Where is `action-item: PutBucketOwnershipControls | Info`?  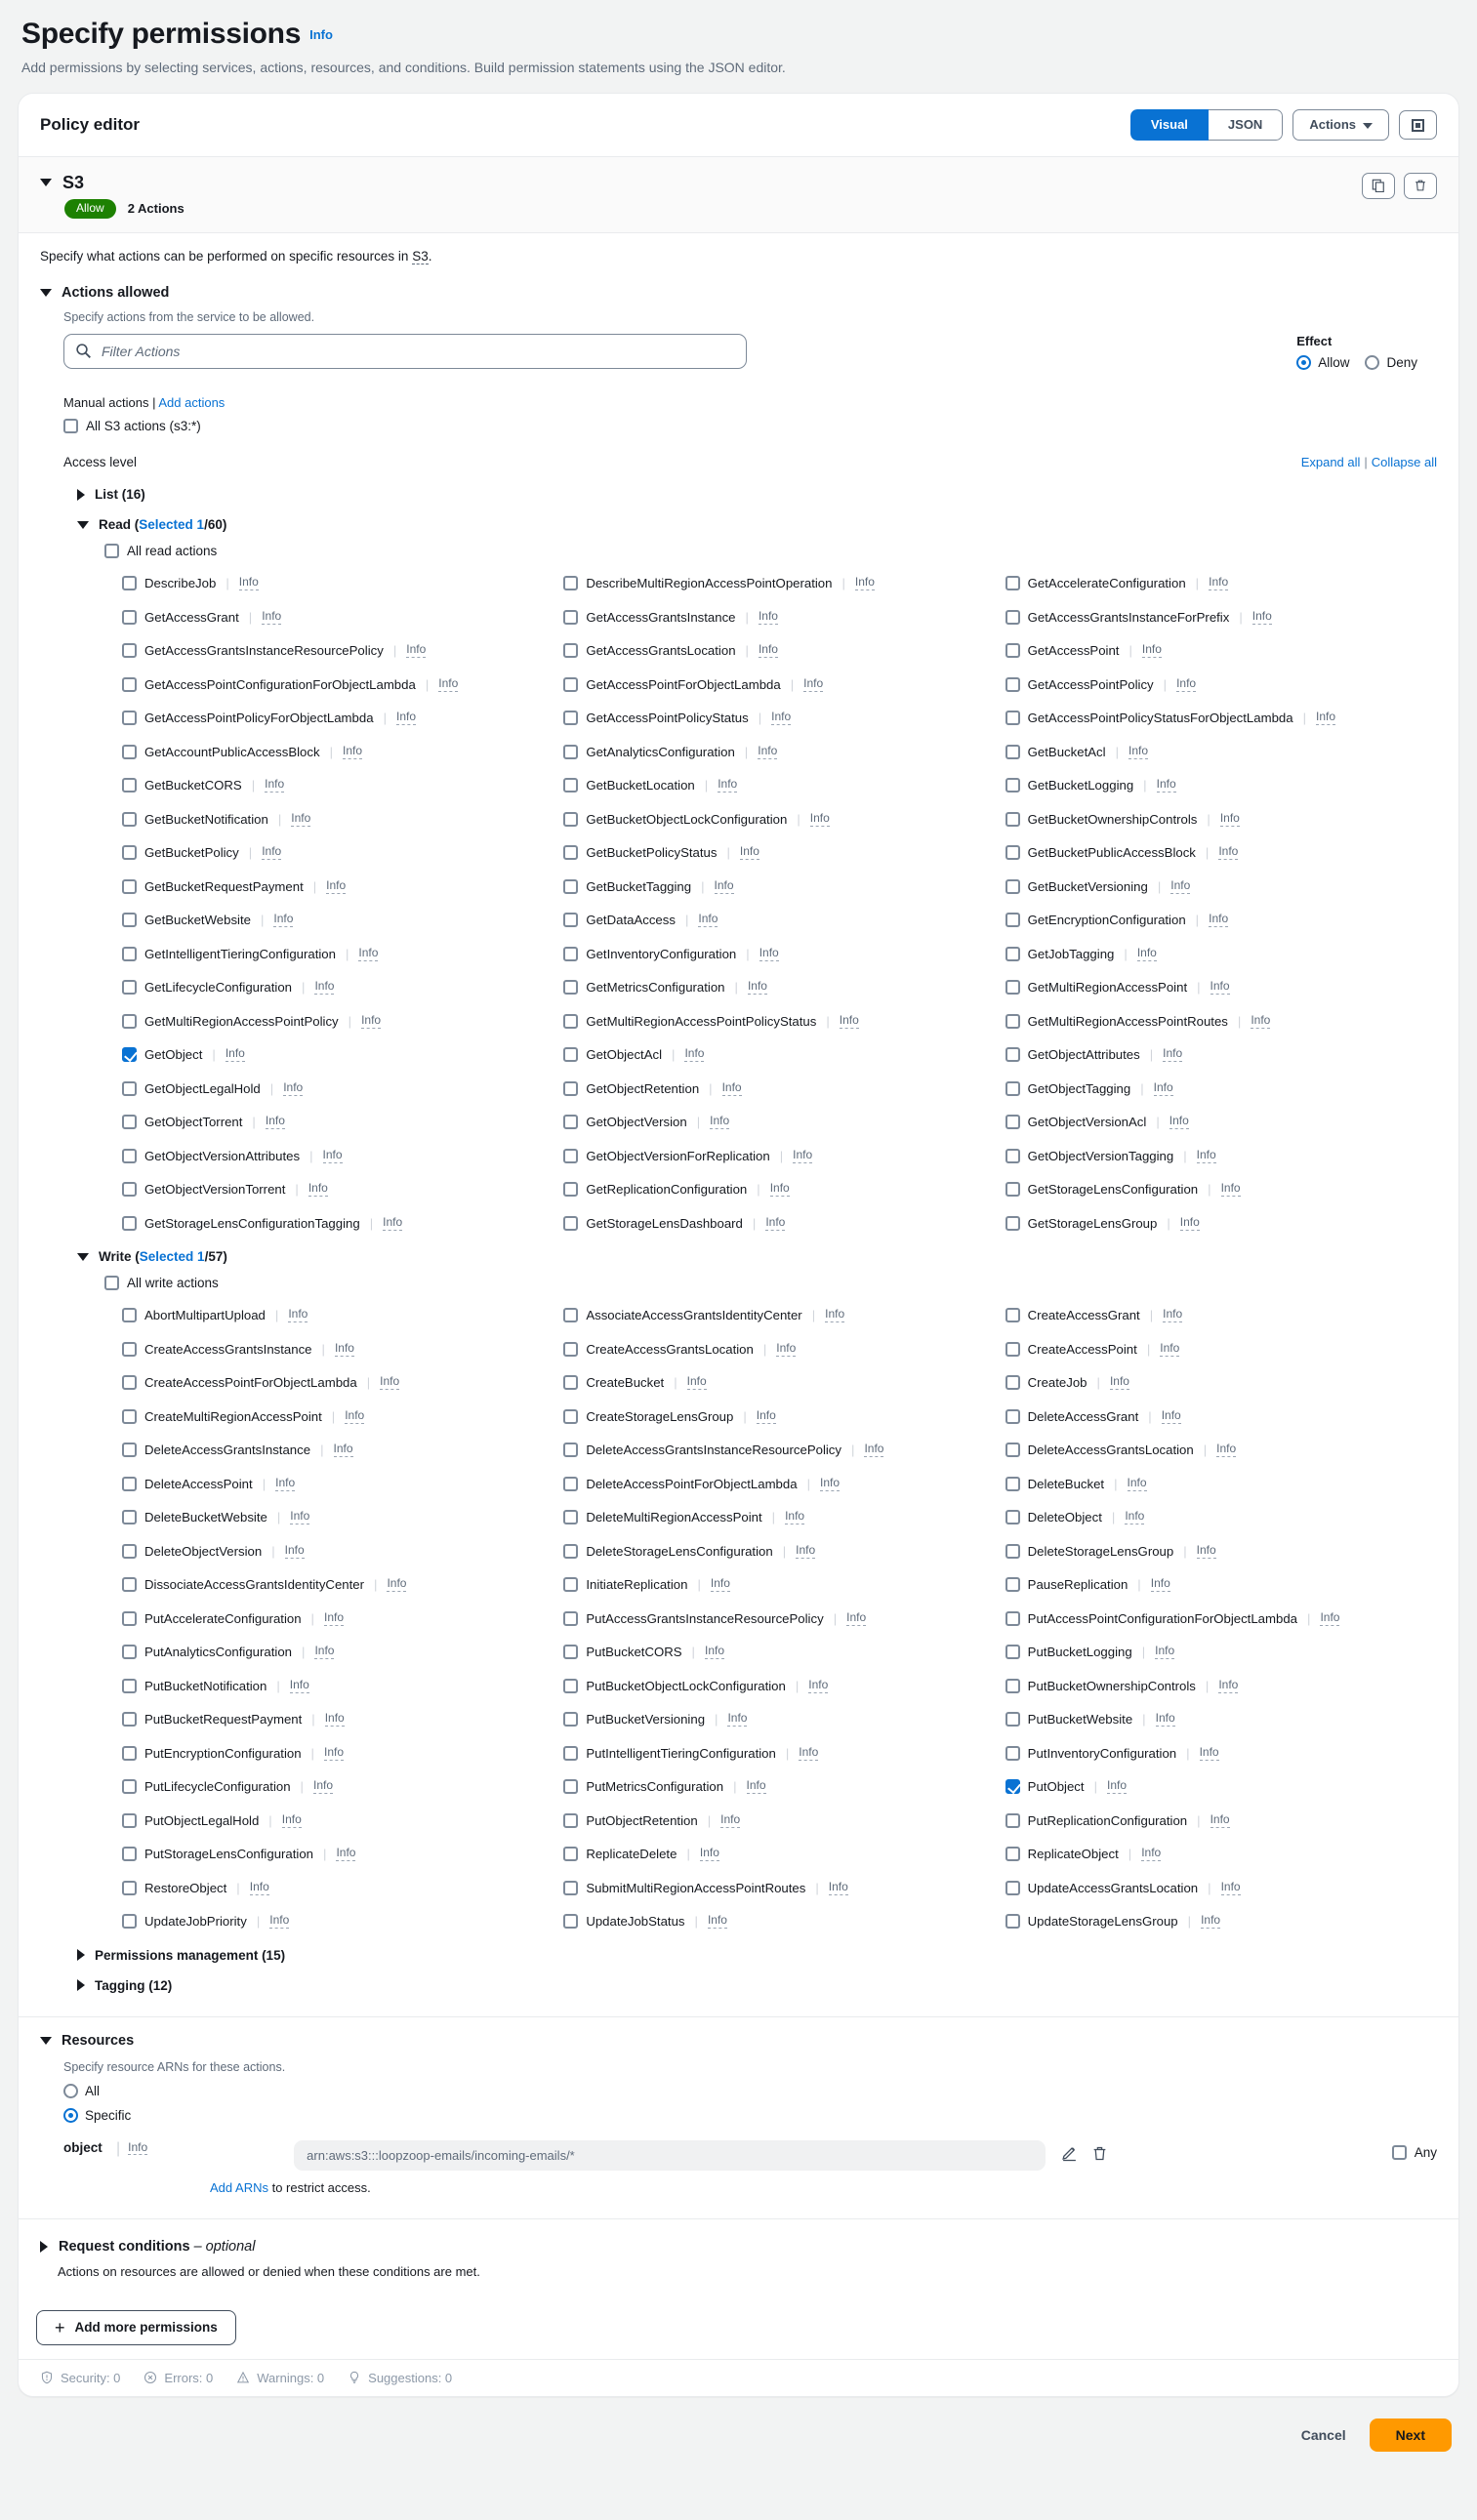 action-item: PutBucketOwnershipControls | Info is located at coordinates (1221, 1686).